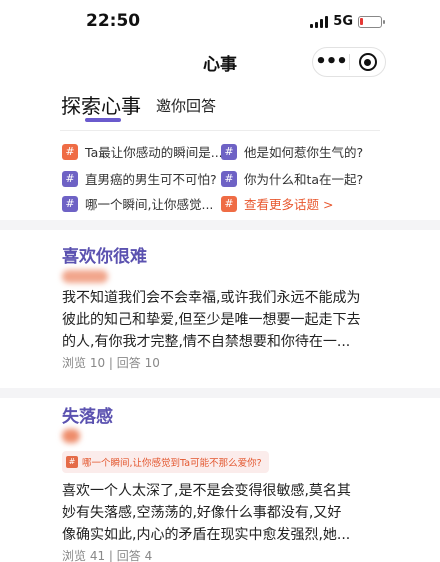 The image size is (440, 562). I want to click on battery-icon, so click(371, 21).